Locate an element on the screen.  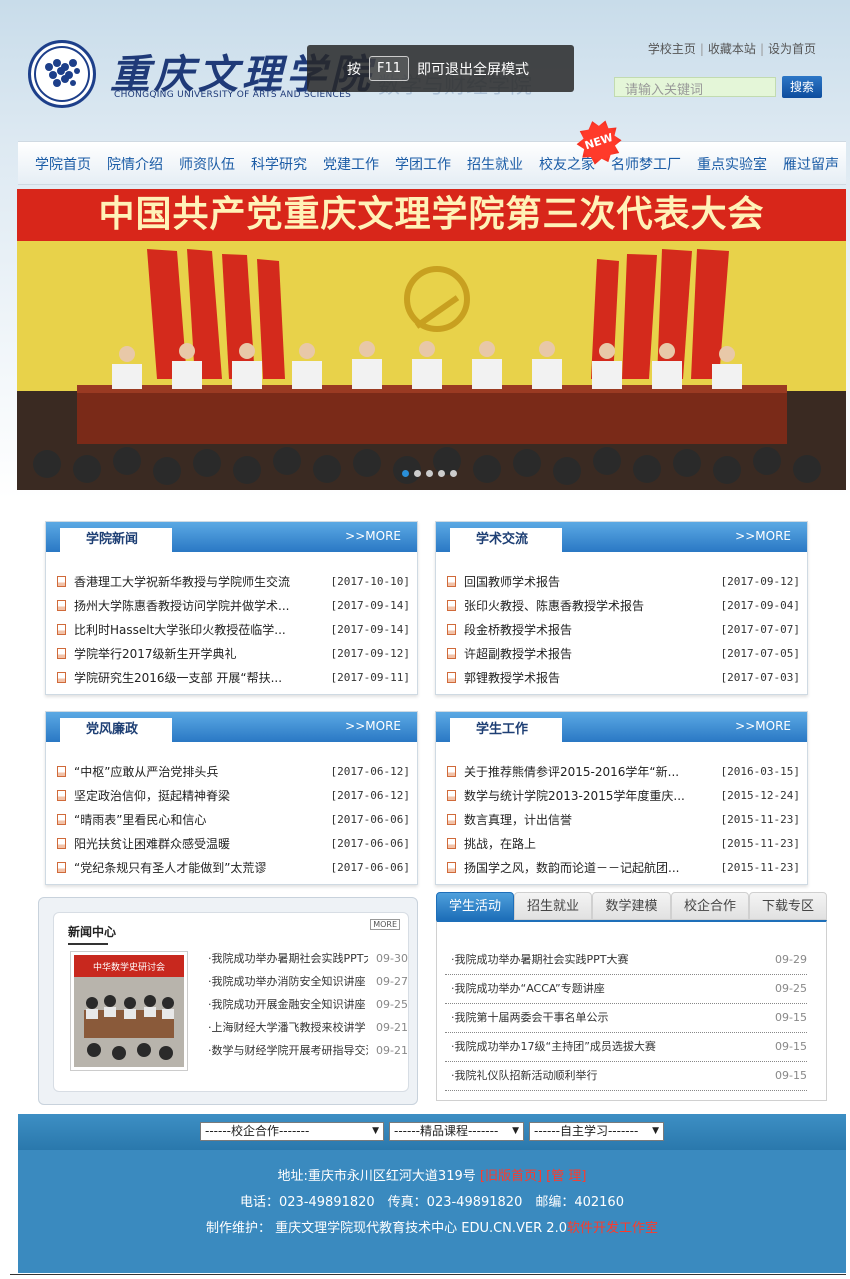
list-item: 郭锂教授学术报告 [2017-07-03] is located at coordinates (622, 678).